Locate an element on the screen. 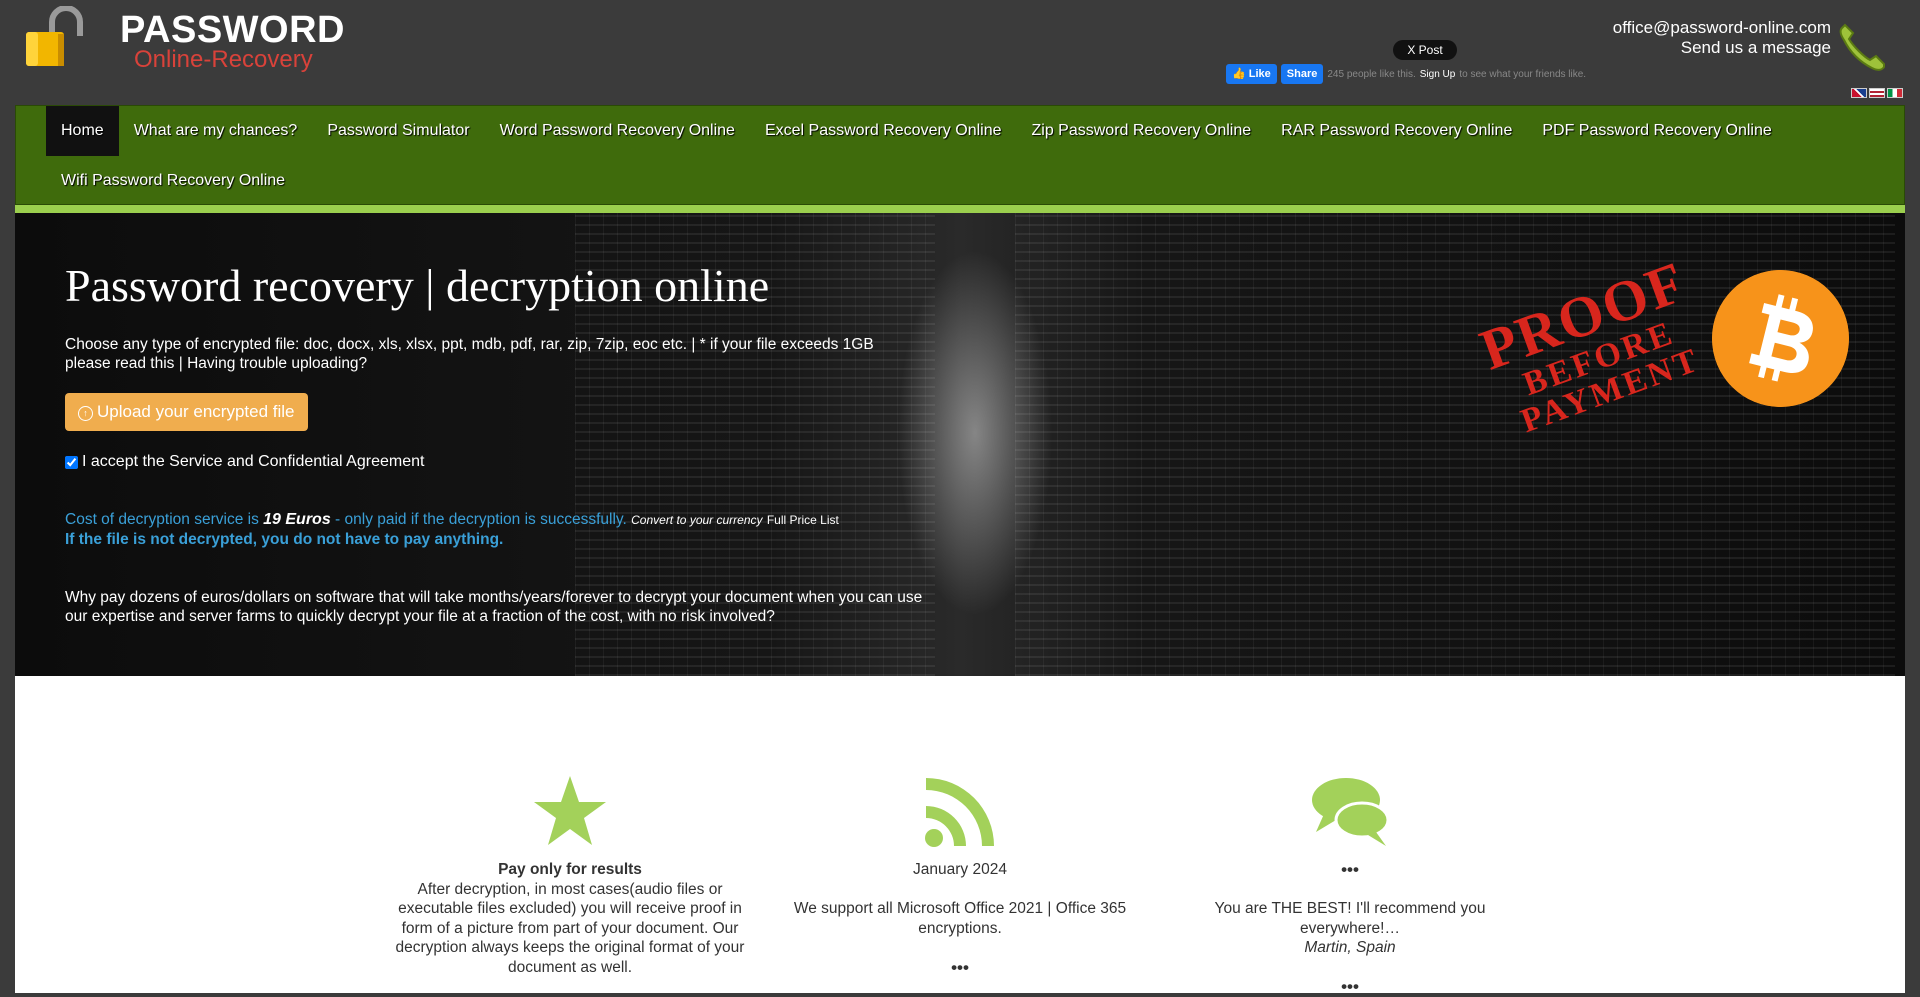 Image resolution: width=1920 pixels, height=997 pixels. fb-tail-text: to see what your friends like. is located at coordinates (1523, 74).